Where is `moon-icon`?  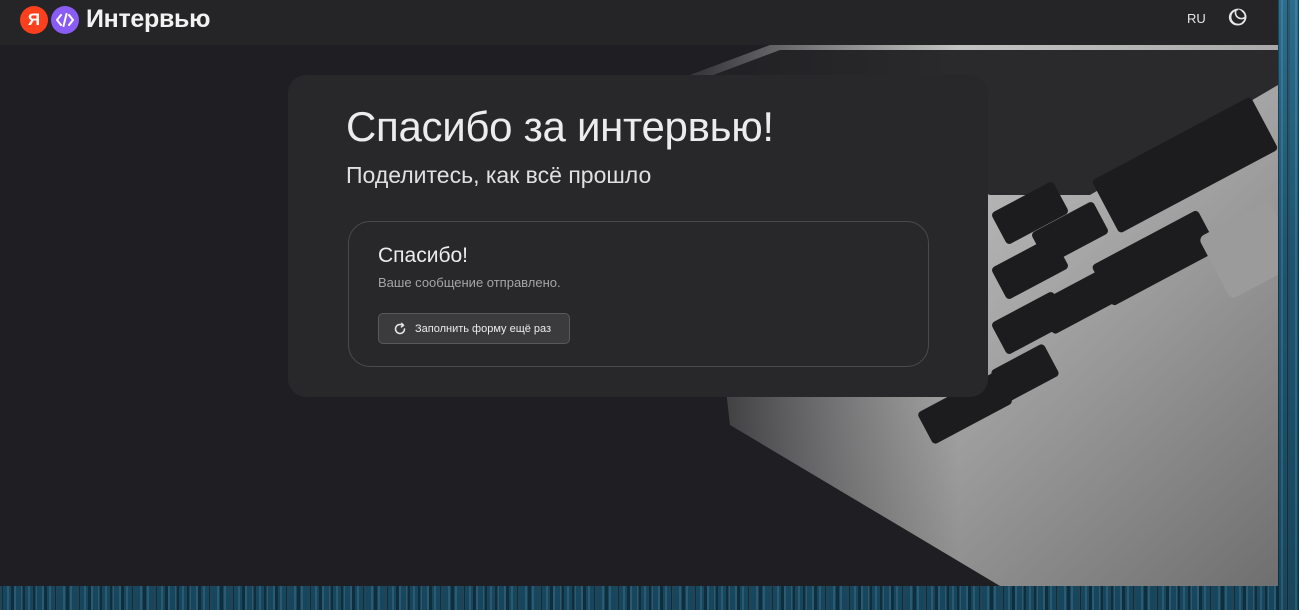
moon-icon is located at coordinates (1238, 17).